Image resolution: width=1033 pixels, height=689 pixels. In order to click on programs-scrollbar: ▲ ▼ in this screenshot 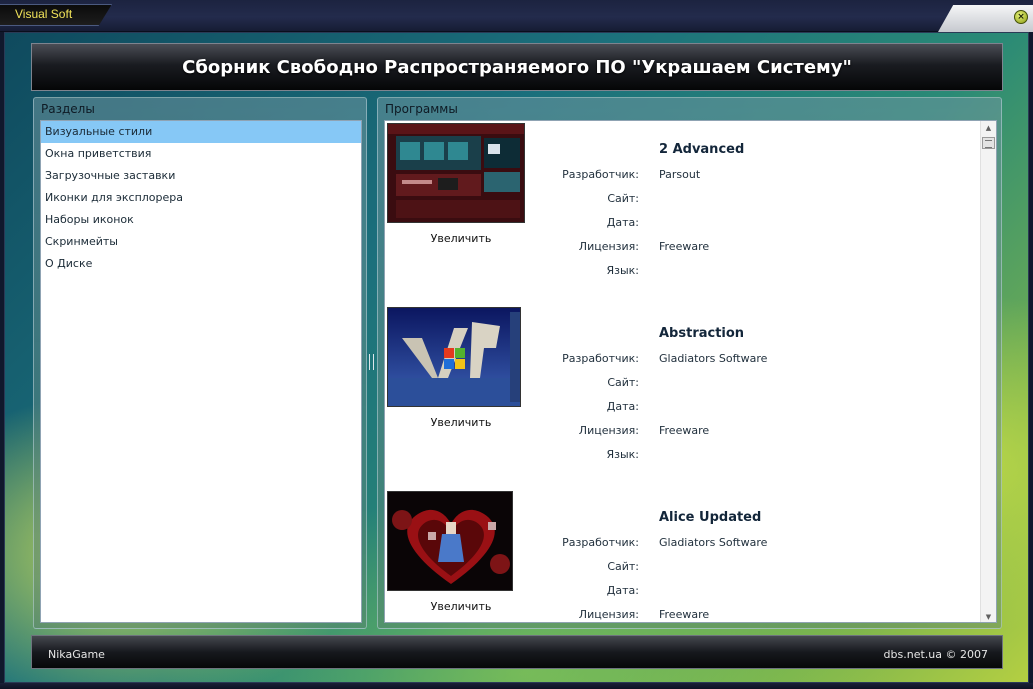, I will do `click(988, 371)`.